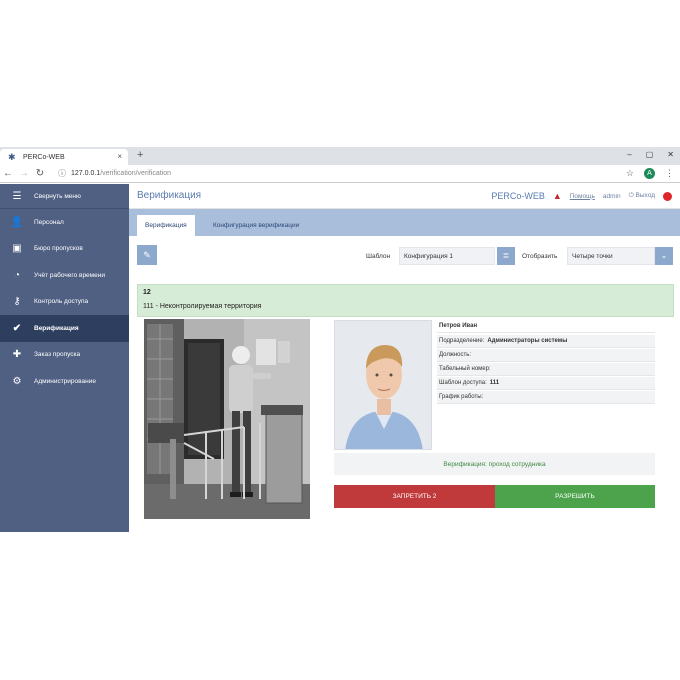 The width and height of the screenshot is (680, 680). I want to click on power-icon: ⏻, so click(631, 195).